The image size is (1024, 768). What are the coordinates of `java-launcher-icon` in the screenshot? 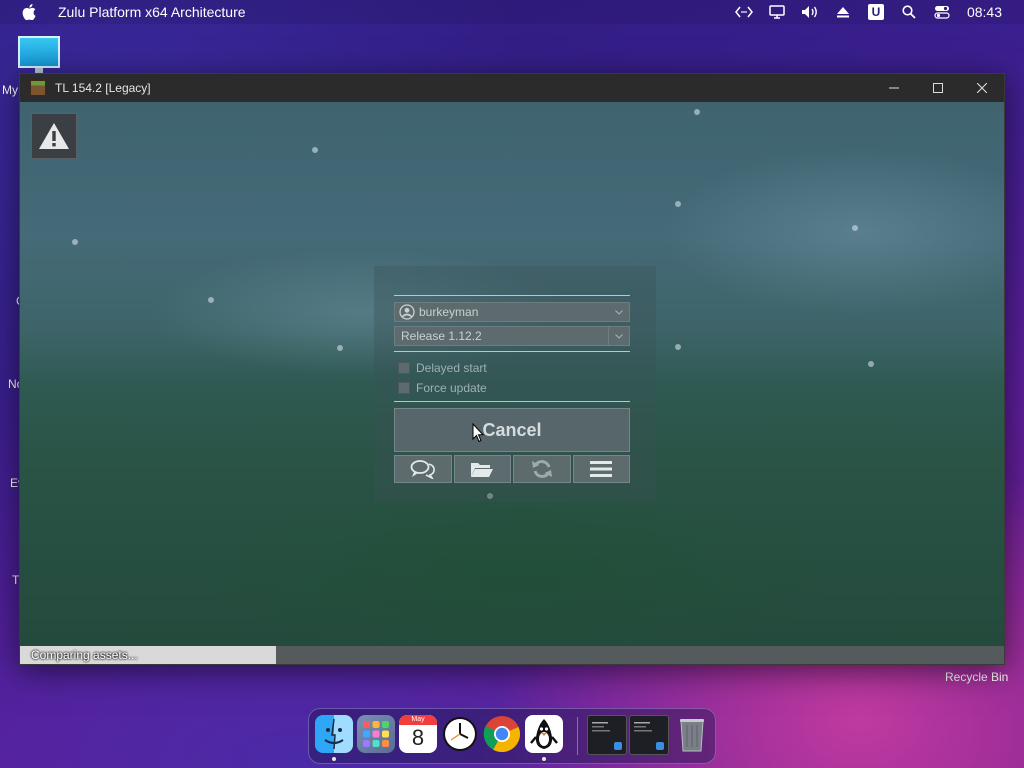 It's located at (544, 734).